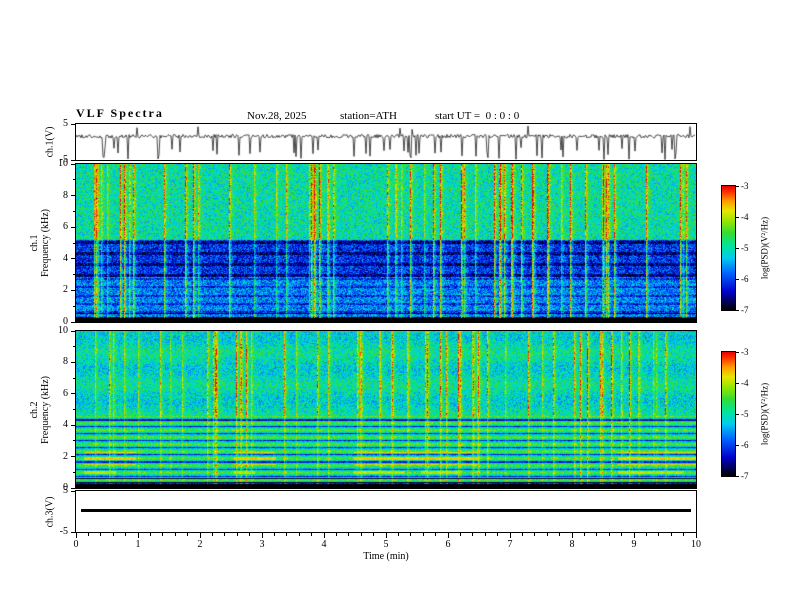 This screenshot has height=612, width=792. I want to click on x-tick-label: 8, so click(572, 544).